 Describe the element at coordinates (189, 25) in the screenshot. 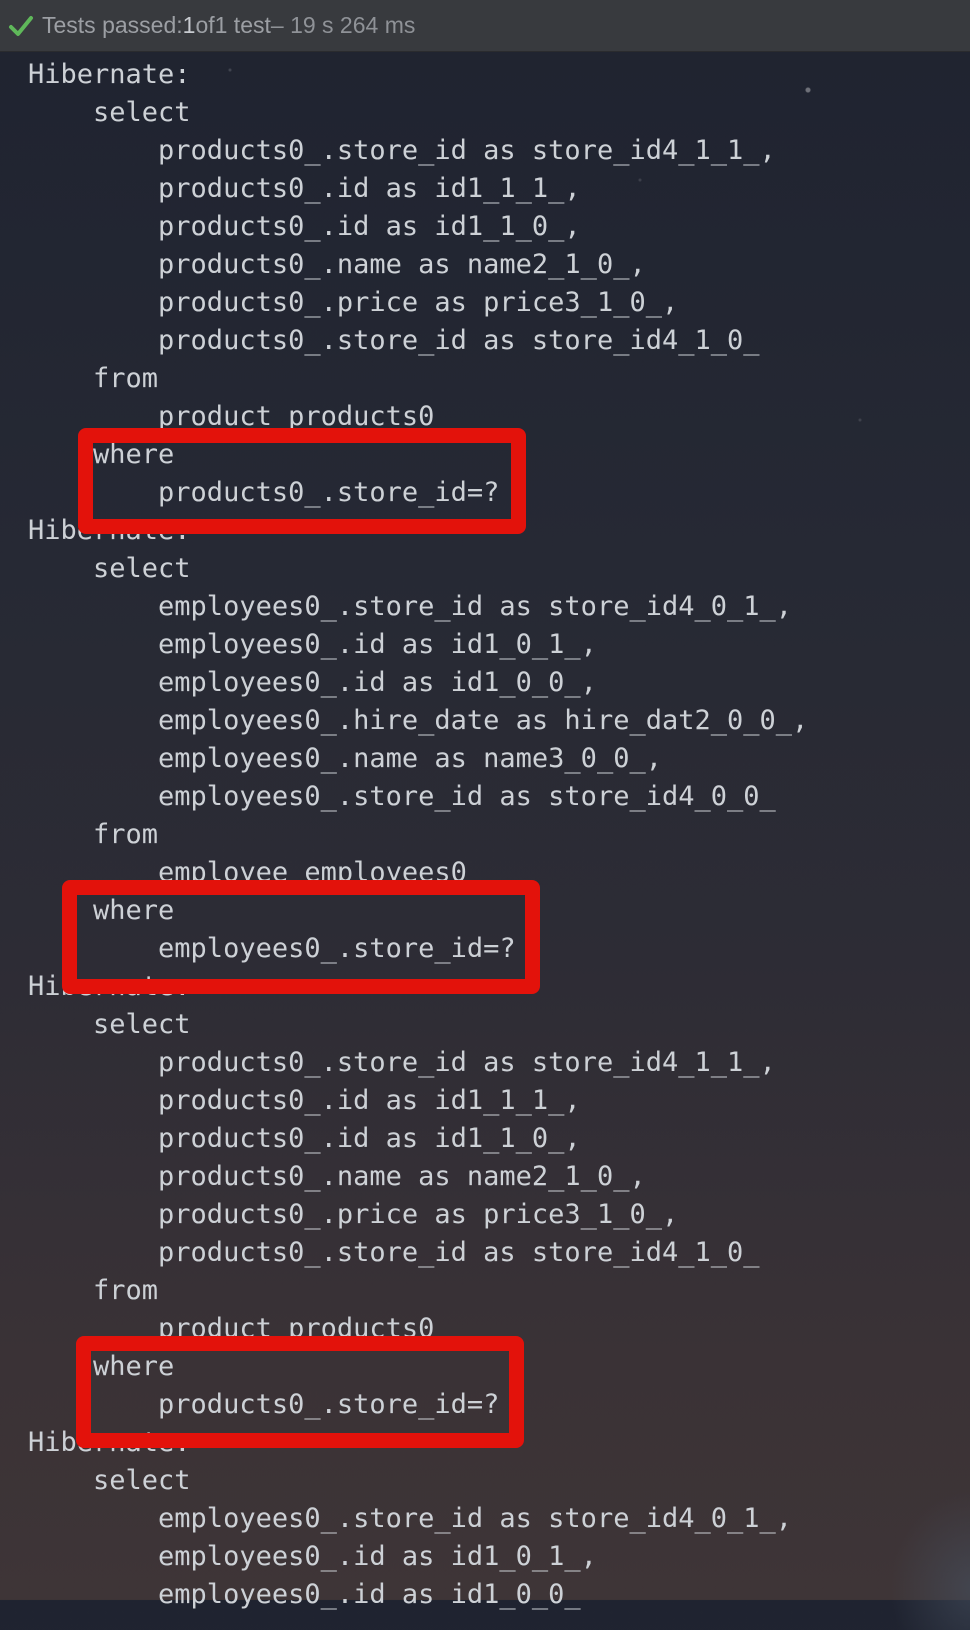

I see `status-passed-count: 1` at that location.